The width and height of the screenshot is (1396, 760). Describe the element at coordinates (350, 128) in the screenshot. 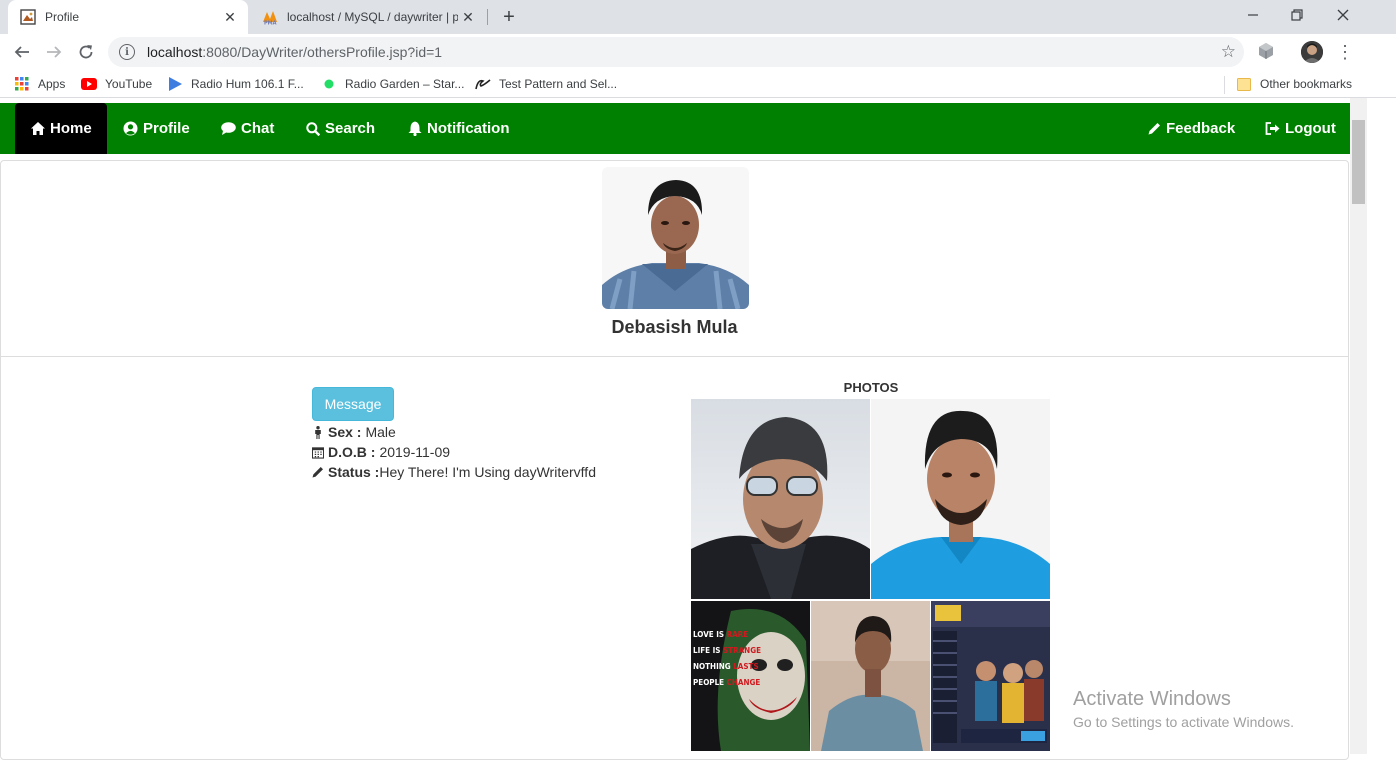

I see `nav-search-label: Search` at that location.